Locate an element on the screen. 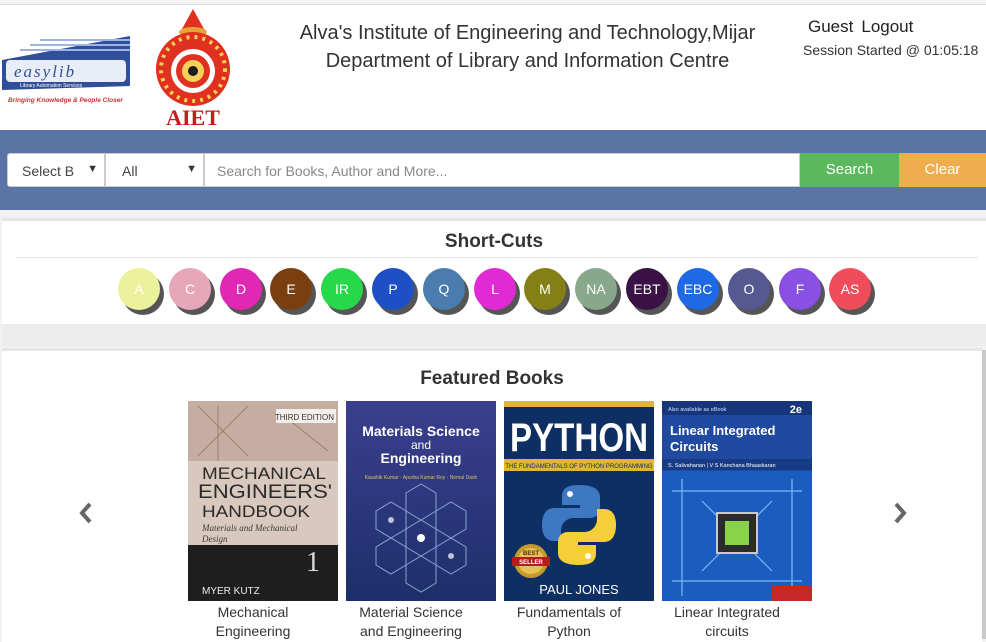 Image resolution: width=986 pixels, height=642 pixels. search-scope-value: All is located at coordinates (130, 171).